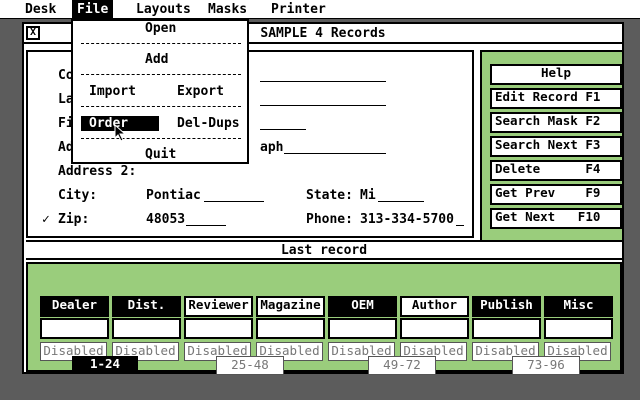 Image resolution: width=640 pixels, height=400 pixels. I want to click on status-bar: Last record, so click(324, 250).